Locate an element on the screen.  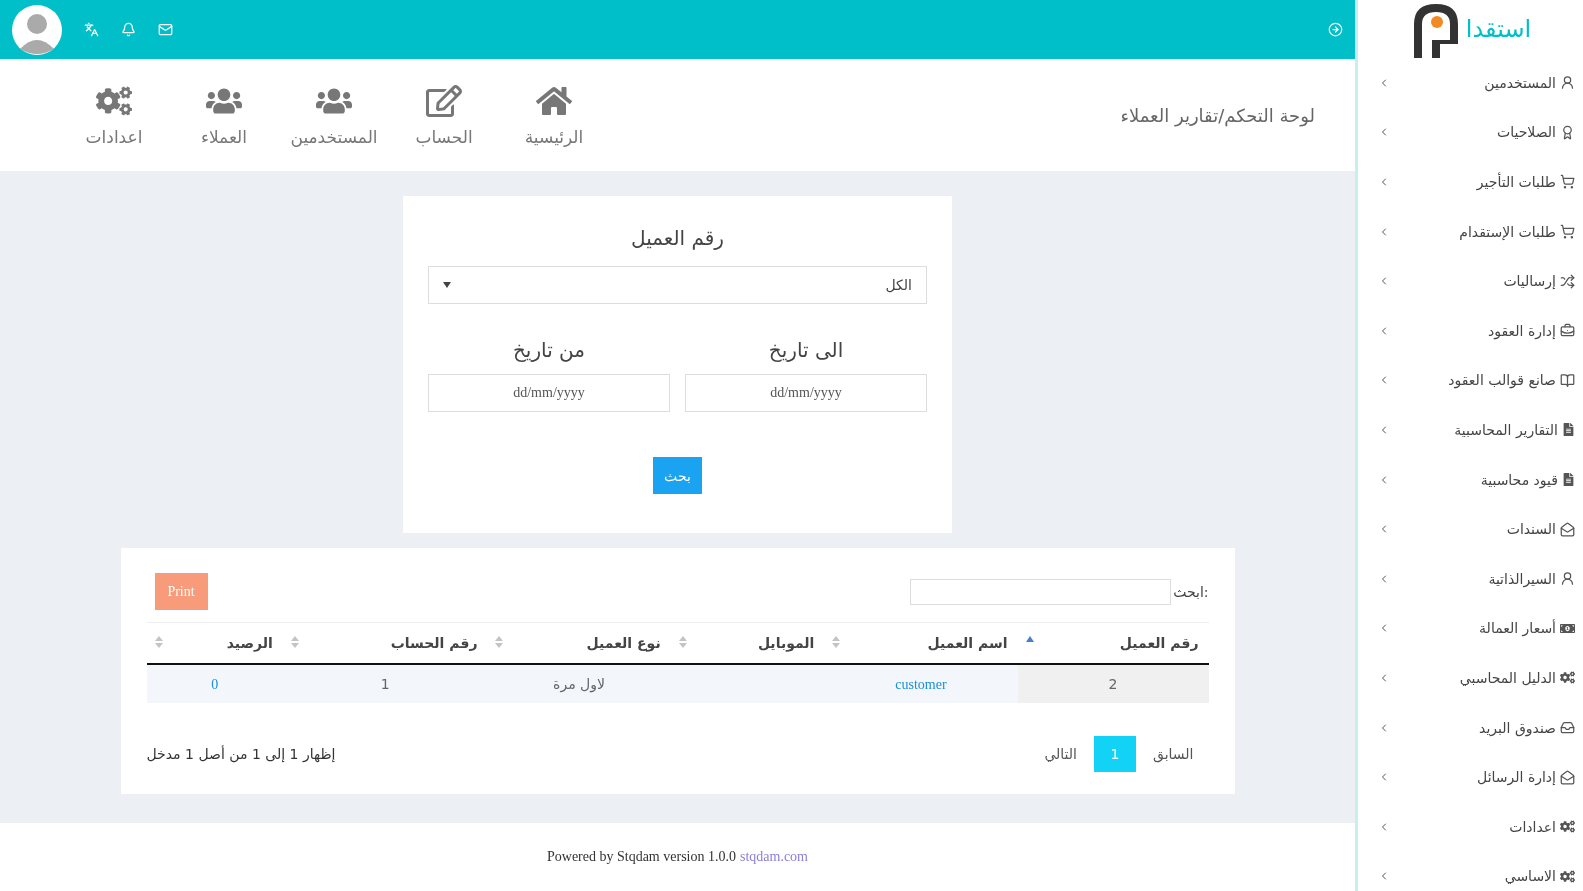
sidebar-item: الدليل المحاسبي is located at coordinates (1470, 678).